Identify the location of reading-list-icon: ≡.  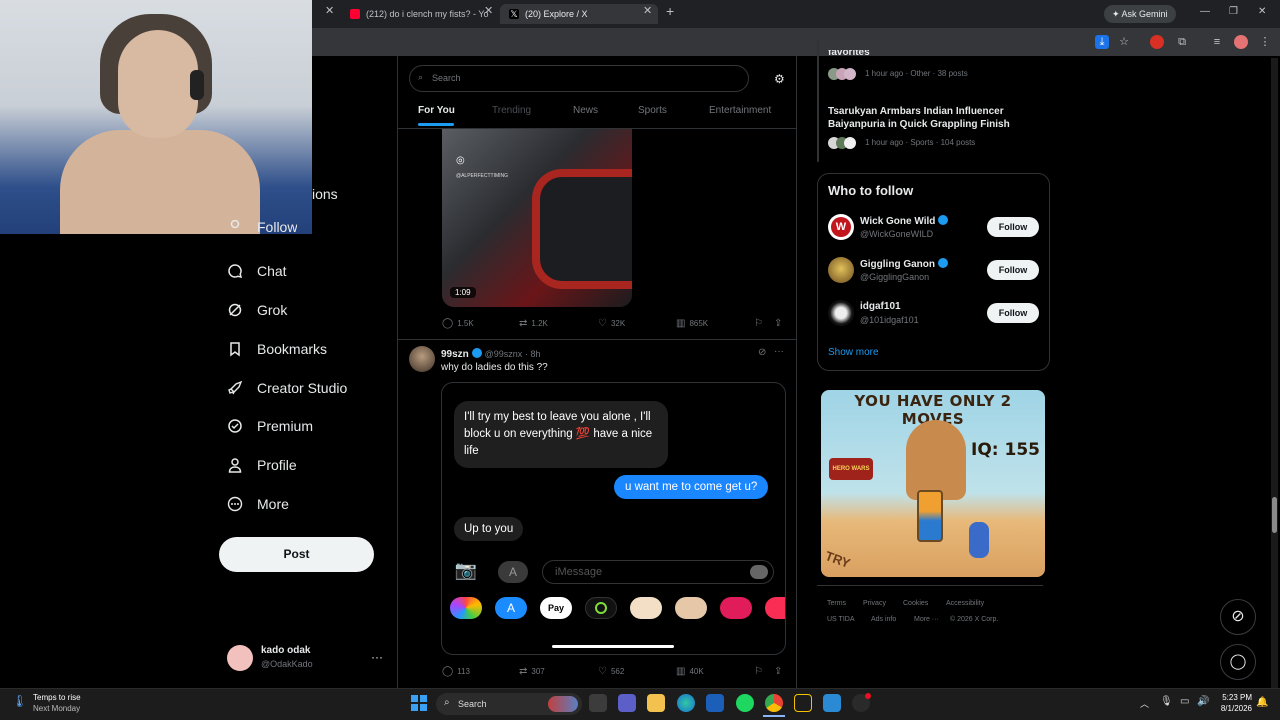
(1217, 42).